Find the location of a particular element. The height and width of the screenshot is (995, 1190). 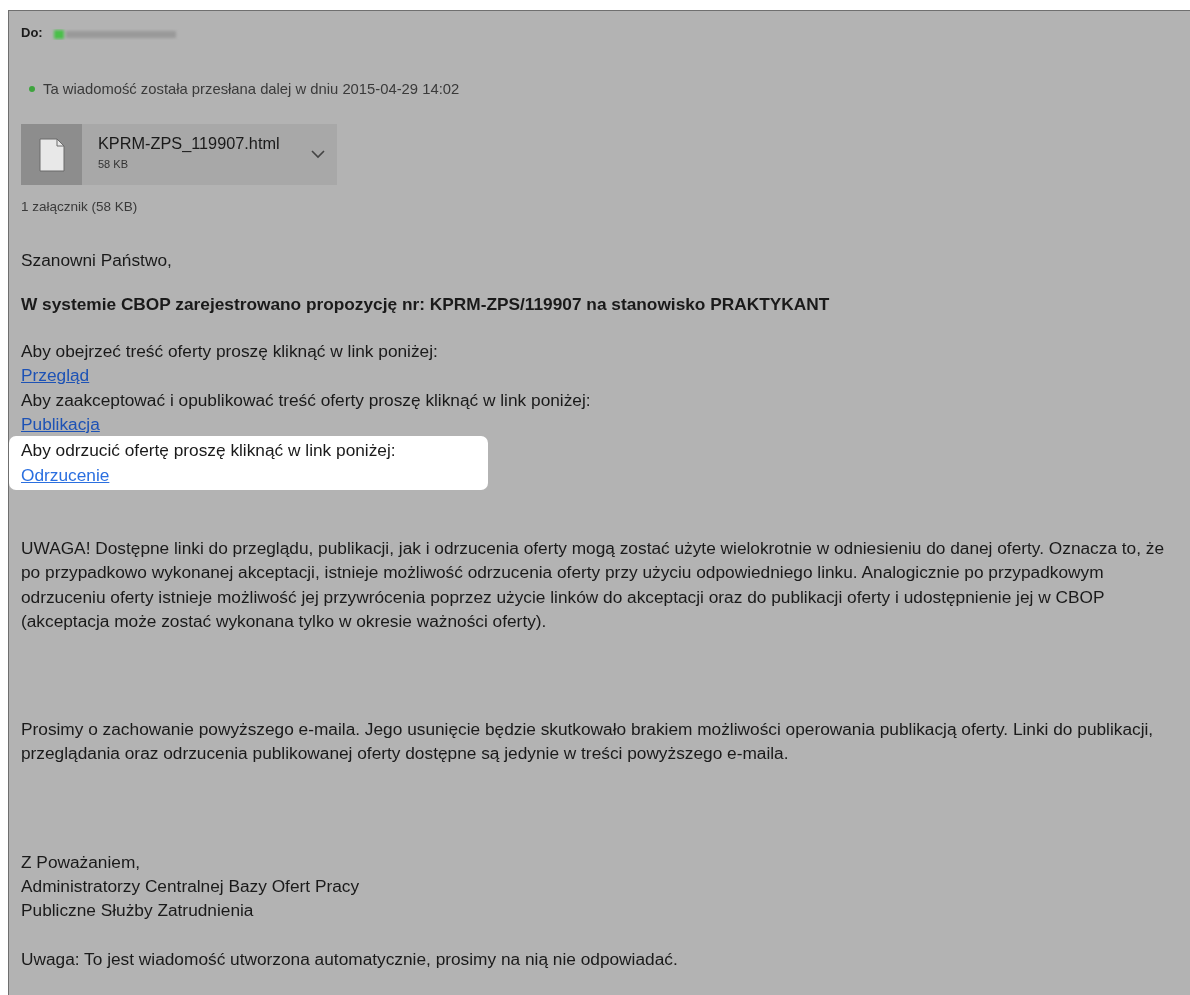

signature-line: Administratorzy Centralnej Bazy Ofert Pracy is located at coordinates (191, 887).